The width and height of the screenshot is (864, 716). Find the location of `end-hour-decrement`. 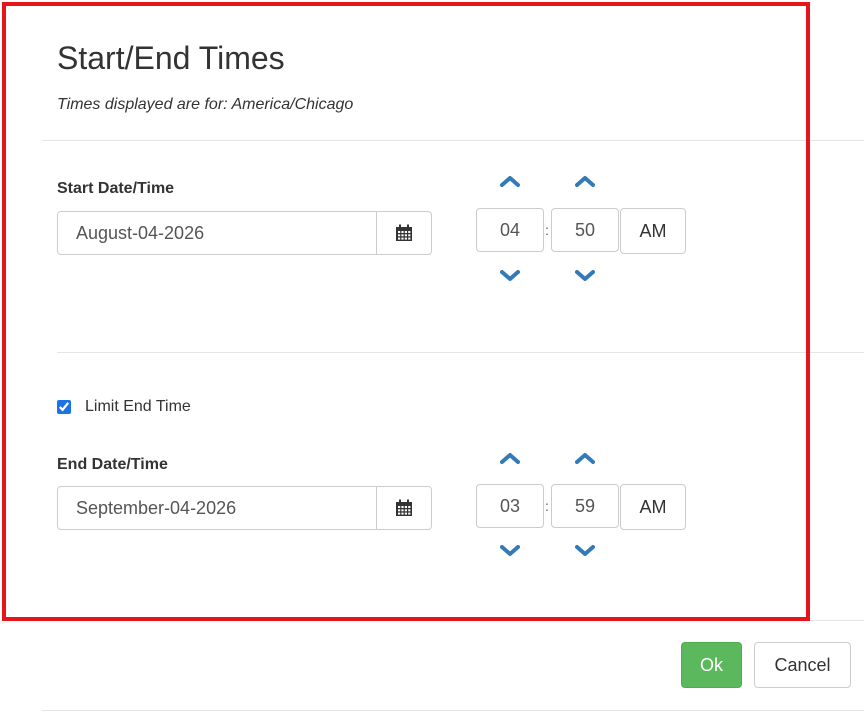

end-hour-decrement is located at coordinates (510, 551).